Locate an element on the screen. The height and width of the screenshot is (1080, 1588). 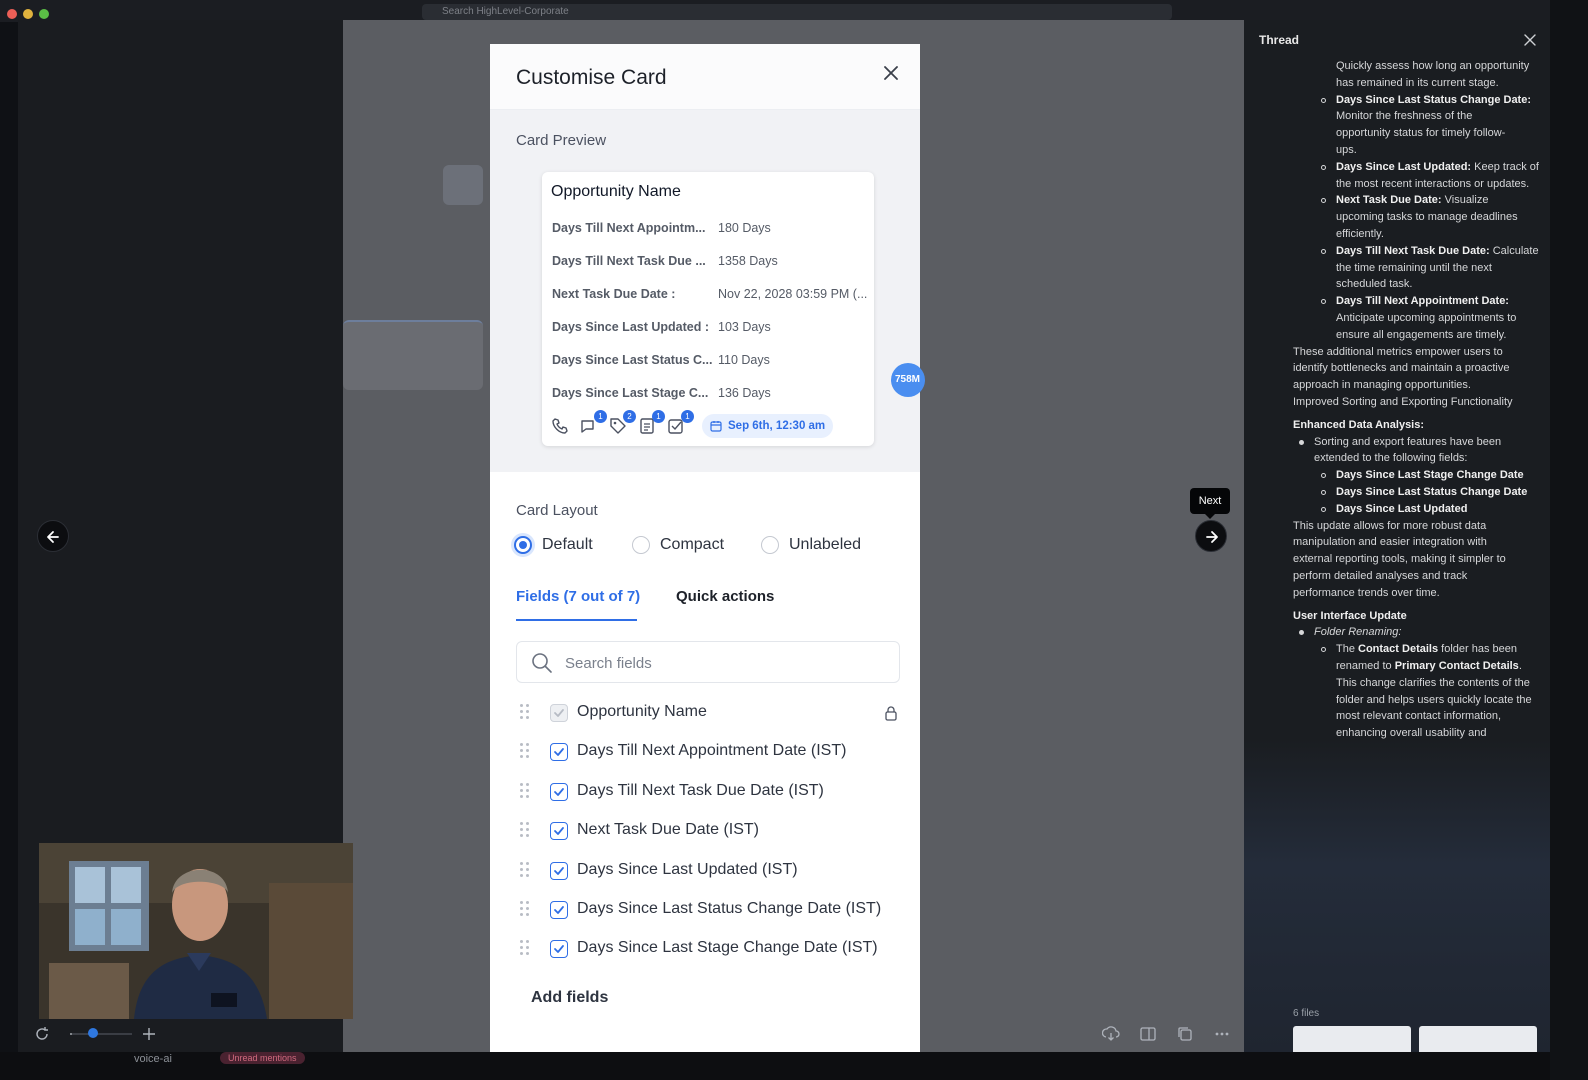
task-icon: 1 is located at coordinates (680, 423).